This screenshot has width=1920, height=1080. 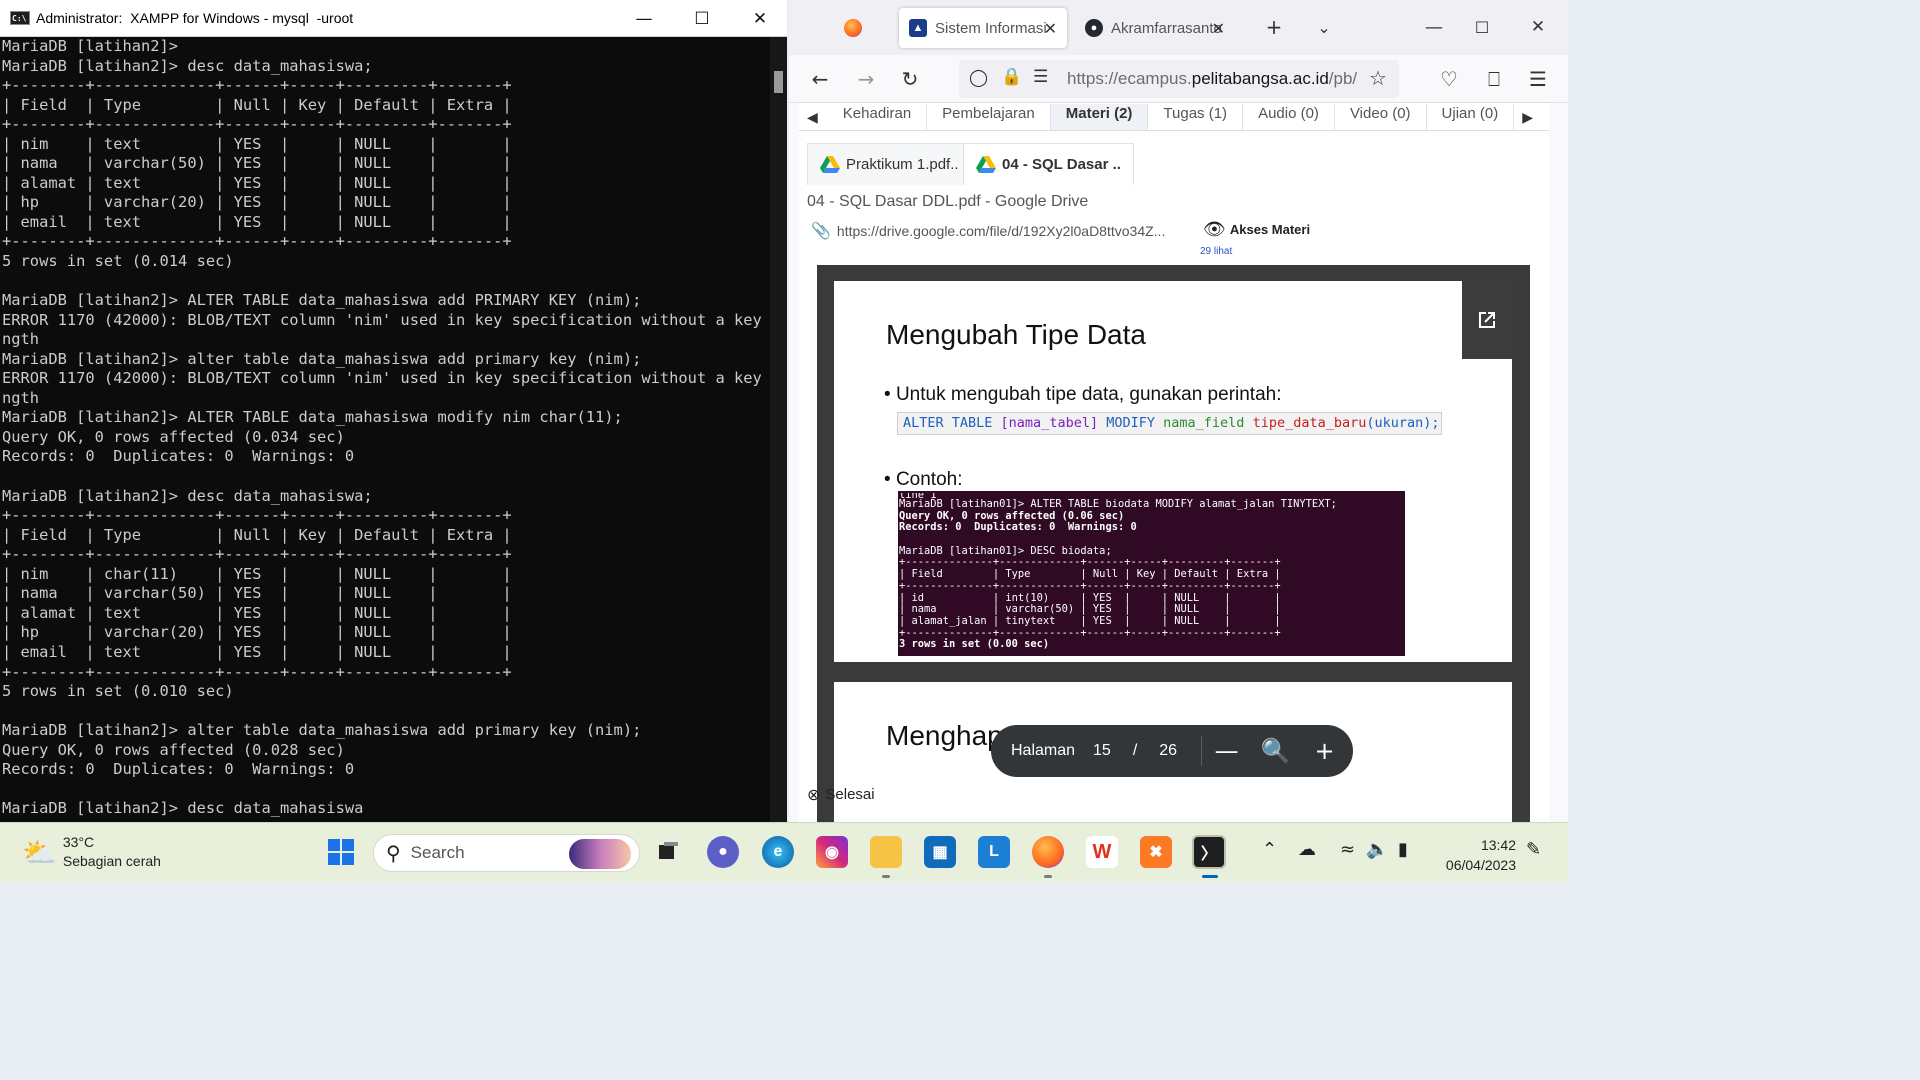 What do you see at coordinates (1011, 77) in the screenshot?
I see `lock-icon: 🔒` at bounding box center [1011, 77].